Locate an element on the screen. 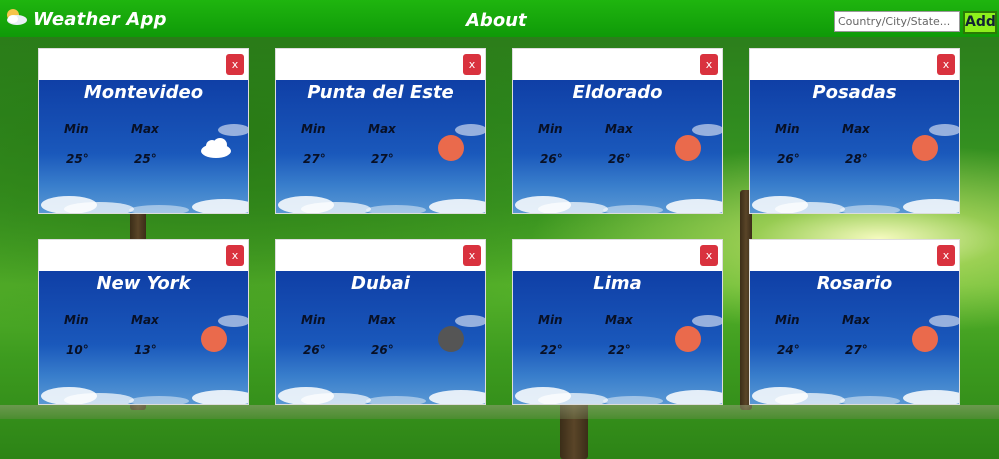  navbar: Weather App About Add is located at coordinates (499, 18).